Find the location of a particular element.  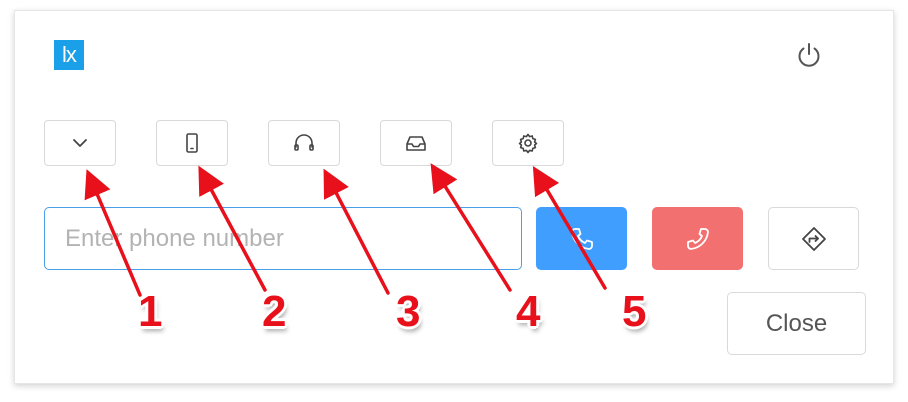

settings-button is located at coordinates (528, 143).